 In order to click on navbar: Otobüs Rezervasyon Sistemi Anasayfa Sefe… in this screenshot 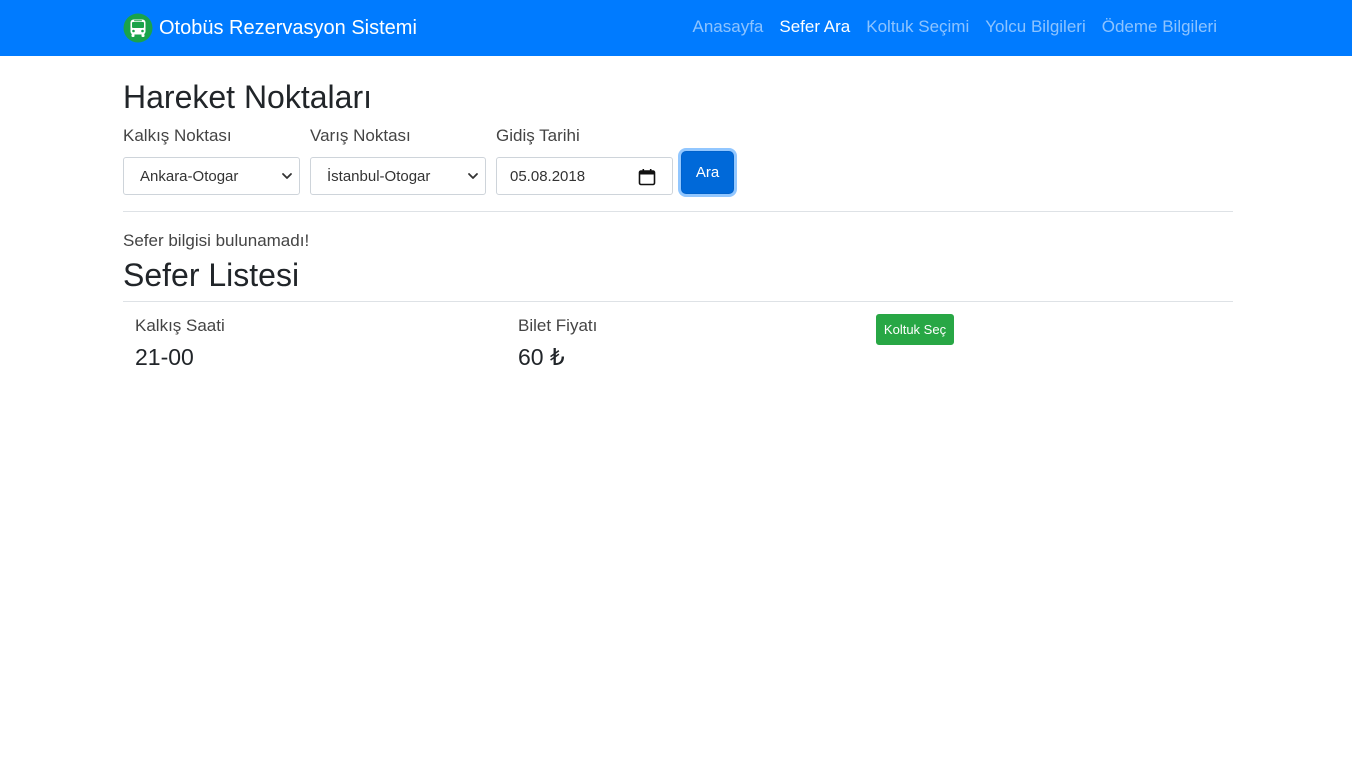, I will do `click(676, 28)`.